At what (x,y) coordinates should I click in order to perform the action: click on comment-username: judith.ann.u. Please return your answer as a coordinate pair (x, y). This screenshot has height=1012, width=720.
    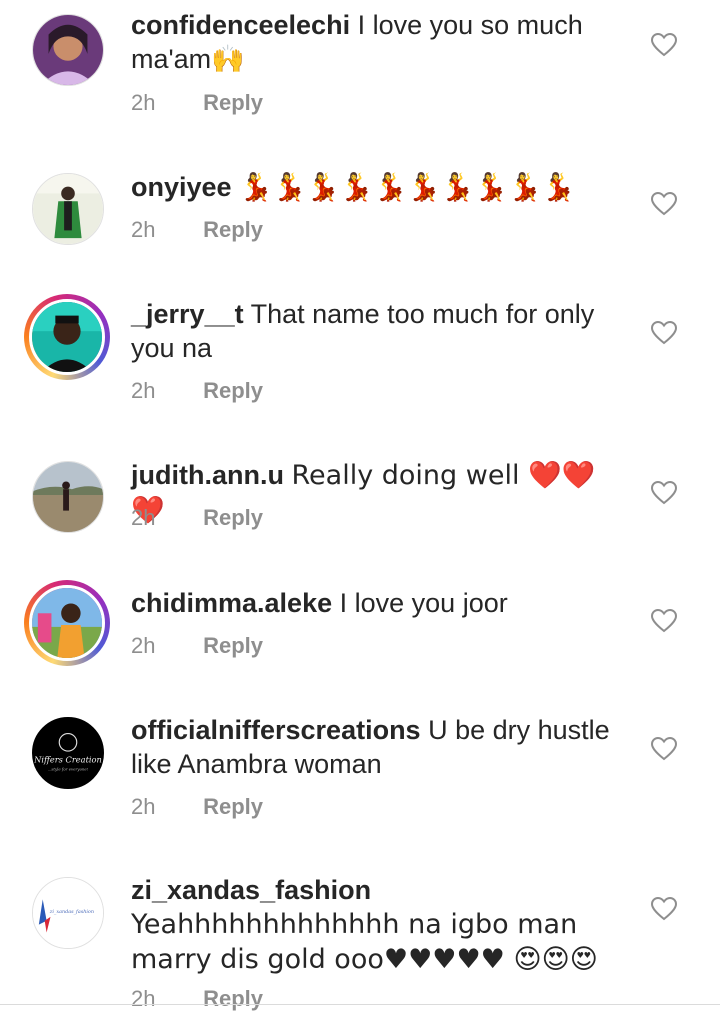
    Looking at the image, I should click on (207, 475).